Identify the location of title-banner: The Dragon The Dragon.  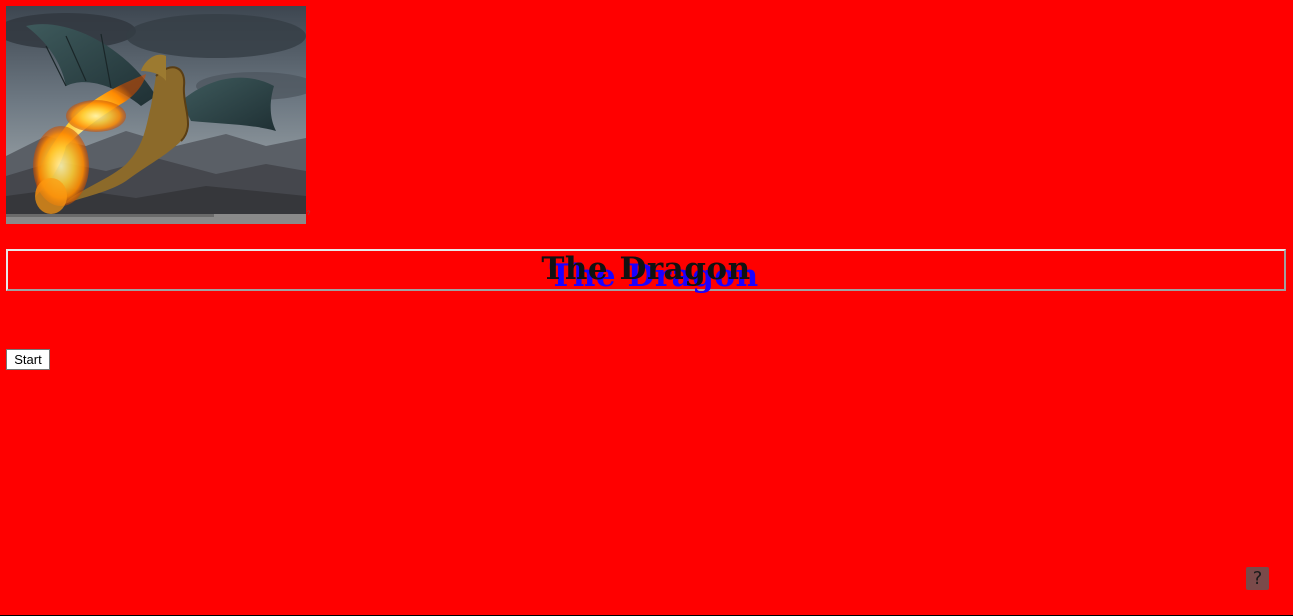
(646, 271).